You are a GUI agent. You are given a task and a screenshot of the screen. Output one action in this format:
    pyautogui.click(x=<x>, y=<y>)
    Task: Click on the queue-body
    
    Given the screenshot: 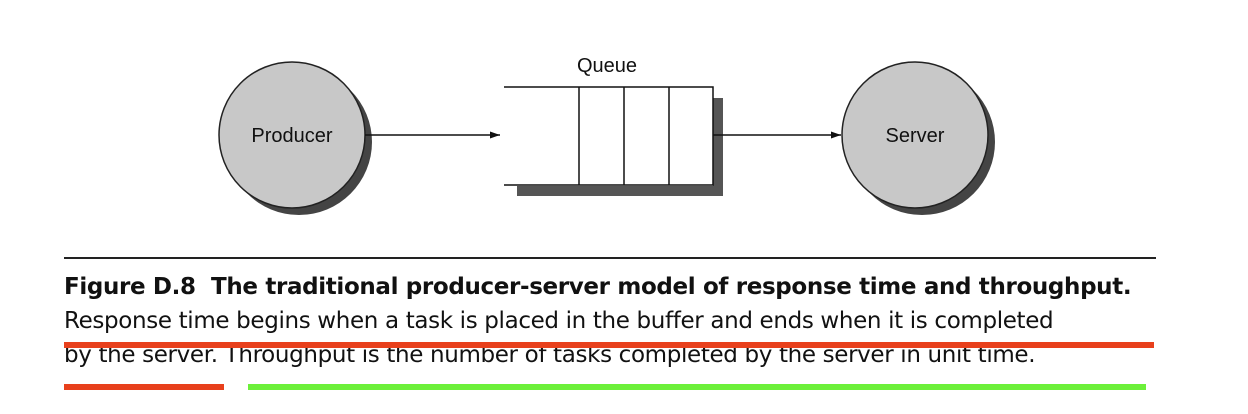 What is the action you would take?
    pyautogui.click(x=608, y=136)
    